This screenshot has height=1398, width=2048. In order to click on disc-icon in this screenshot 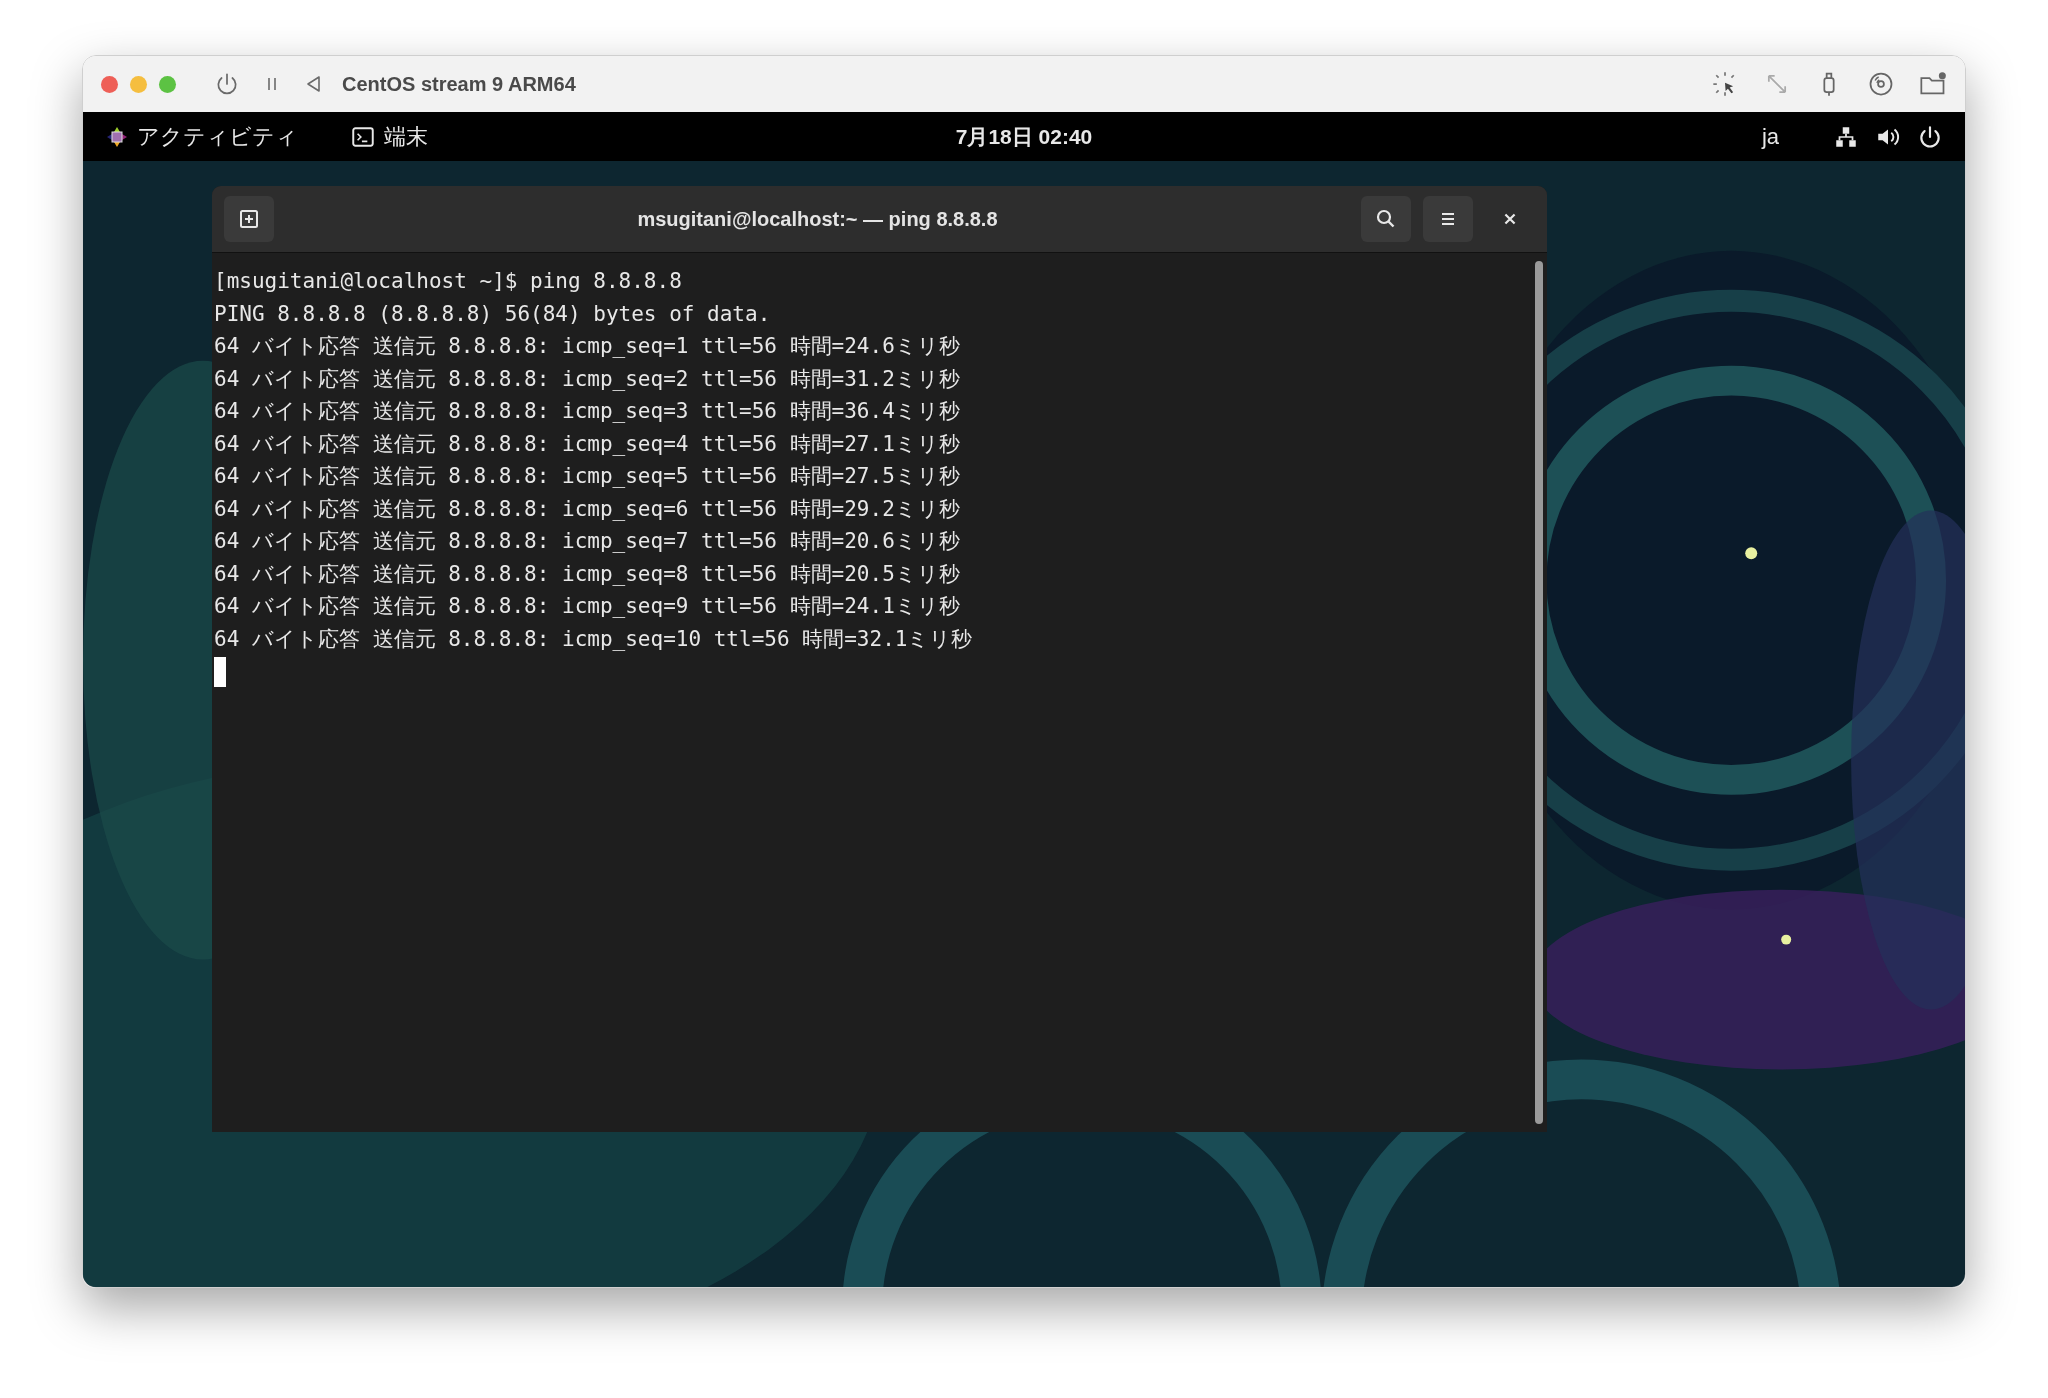, I will do `click(1881, 84)`.